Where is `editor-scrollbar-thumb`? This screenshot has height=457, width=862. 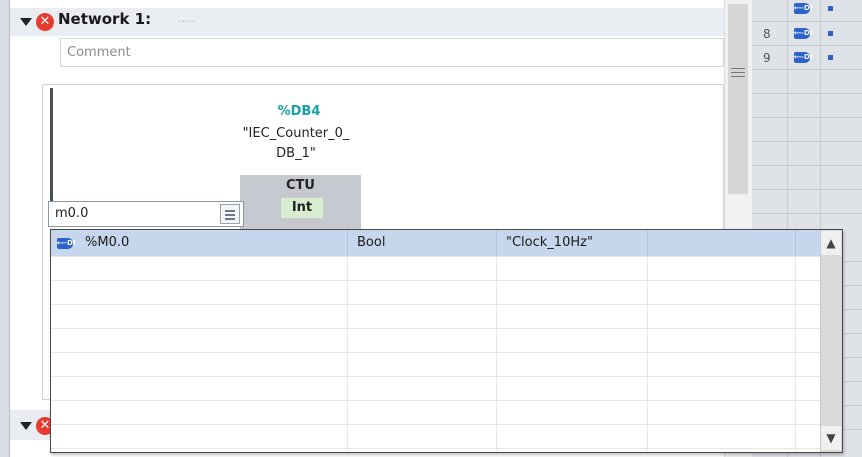
editor-scrollbar-thumb is located at coordinates (738, 99).